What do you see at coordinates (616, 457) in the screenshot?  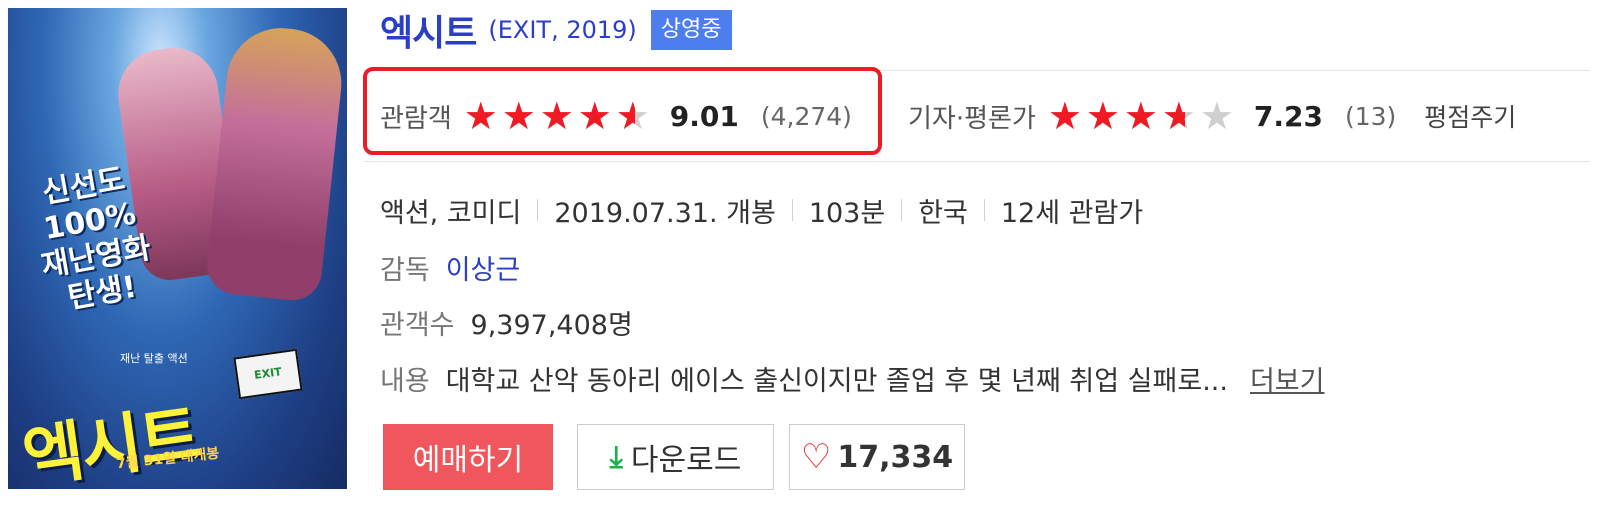 I see `download-arrow-icon: ⤓` at bounding box center [616, 457].